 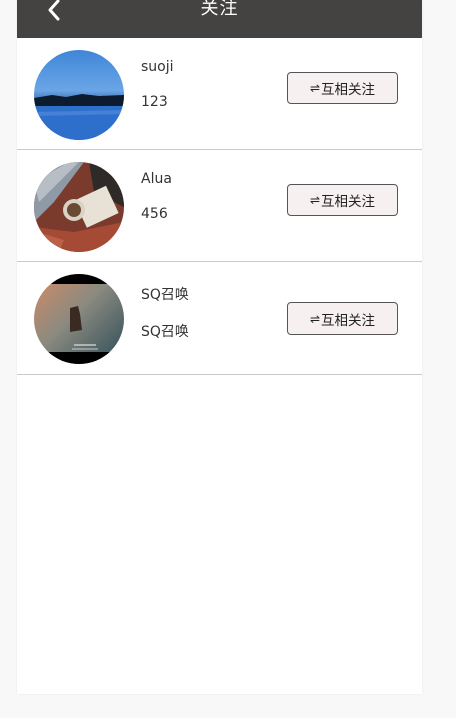 I want to click on avatar-image-lake, so click(x=79, y=95).